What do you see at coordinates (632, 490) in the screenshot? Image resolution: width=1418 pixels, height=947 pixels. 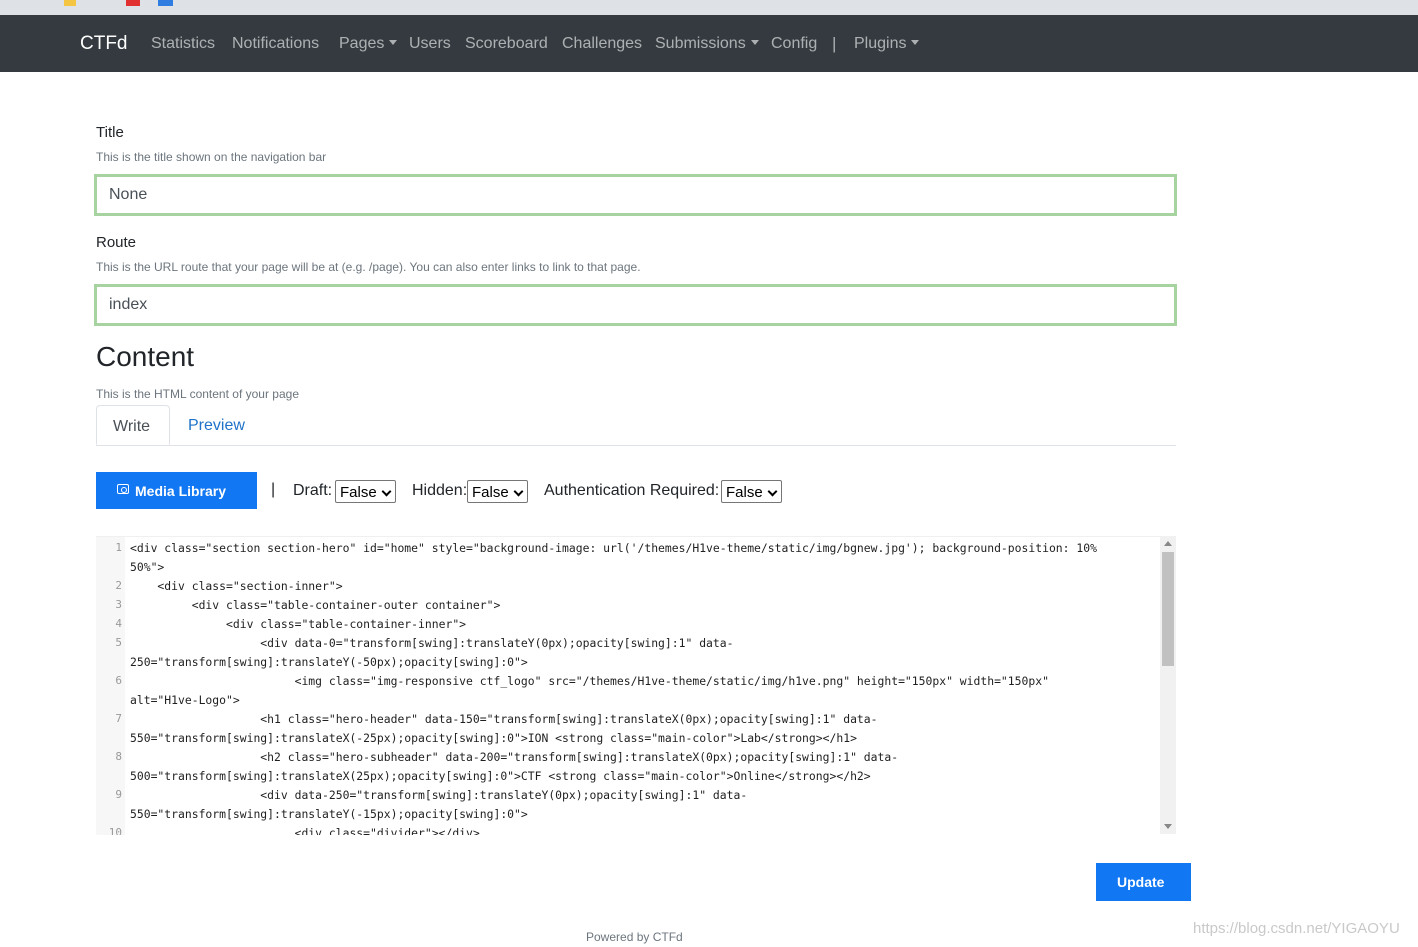 I see `auth-required-label: Authentication Required:` at bounding box center [632, 490].